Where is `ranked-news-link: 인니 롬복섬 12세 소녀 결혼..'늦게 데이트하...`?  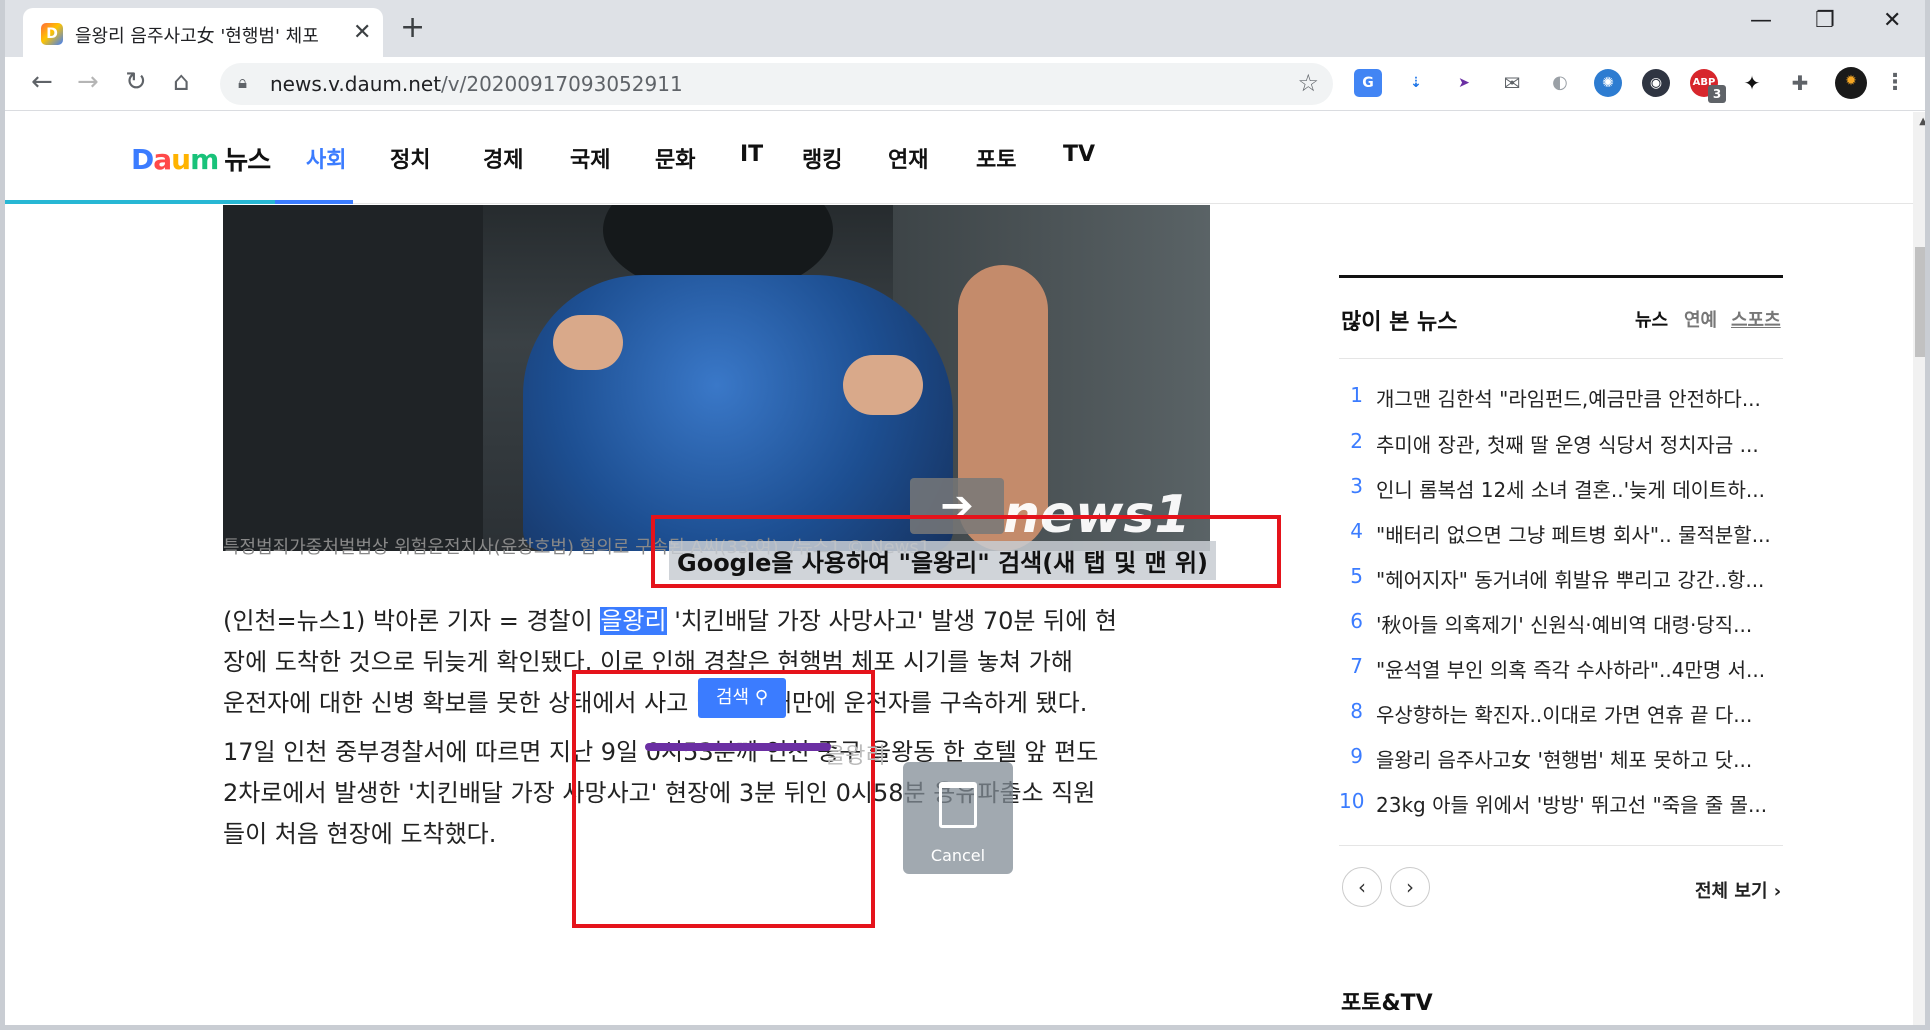
ranked-news-link: 인니 롬복섬 12세 소녀 결혼..'늦게 데이트하... is located at coordinates (1580, 488).